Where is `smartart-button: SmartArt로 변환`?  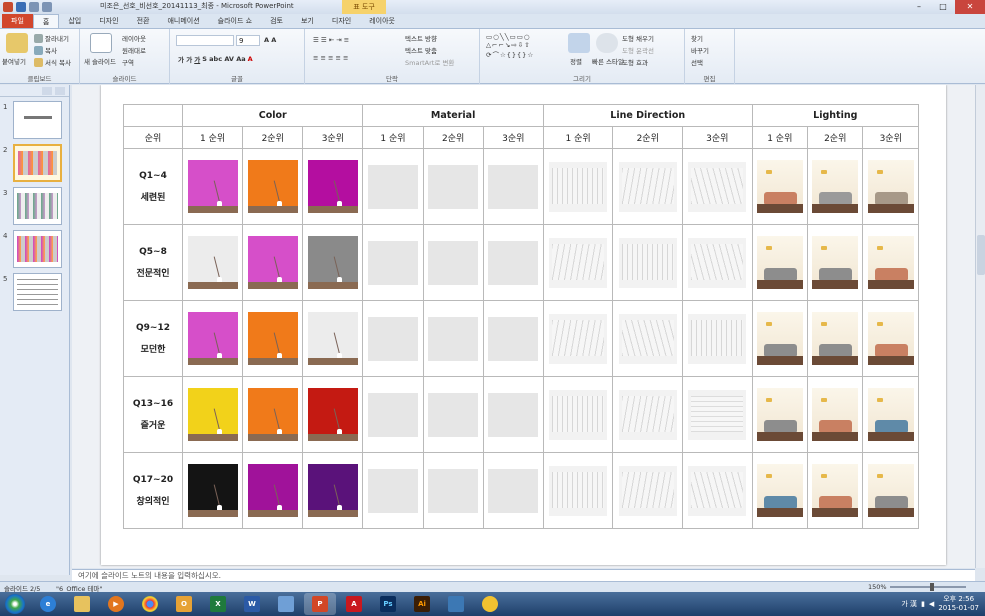 smartart-button: SmartArt로 변환 is located at coordinates (429, 62).